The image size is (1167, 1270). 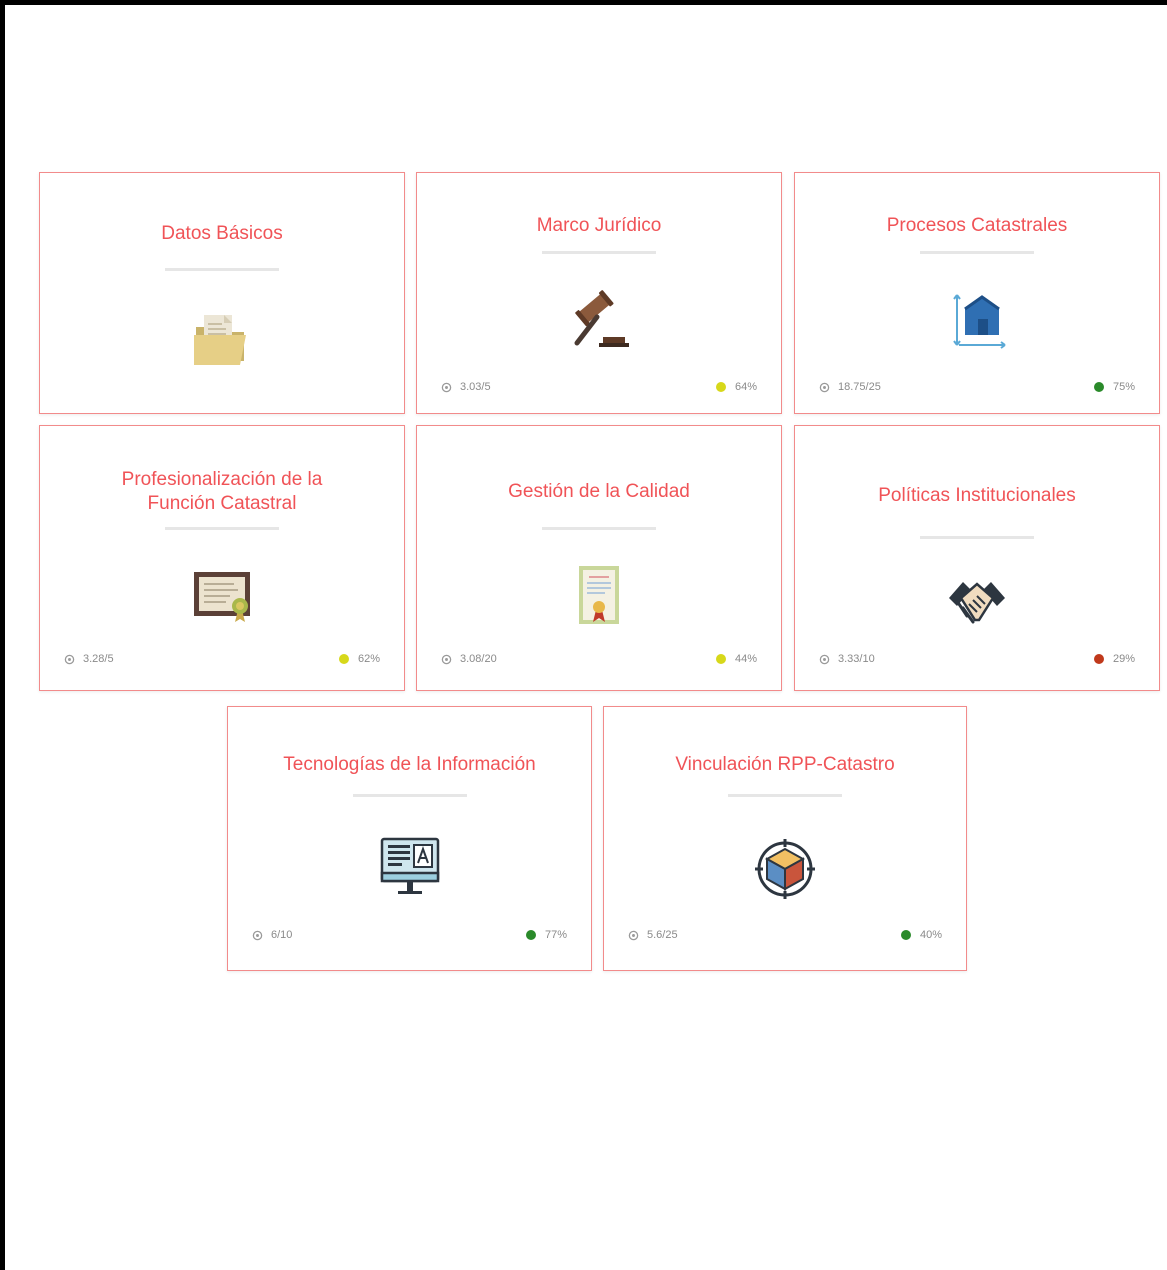 I want to click on card-title: Datos Básicos, so click(x=222, y=233).